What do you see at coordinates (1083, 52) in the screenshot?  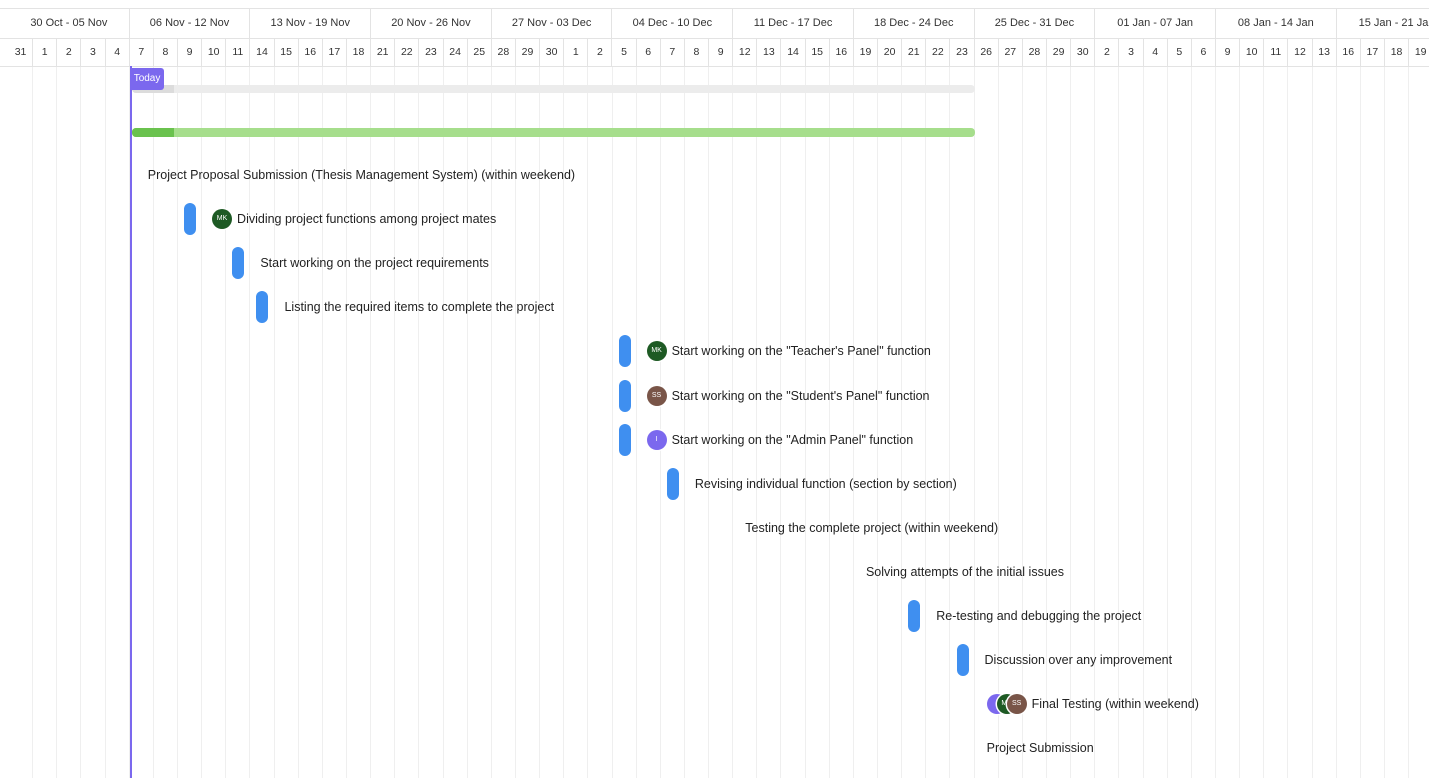 I see `day-header-cell: 30` at bounding box center [1083, 52].